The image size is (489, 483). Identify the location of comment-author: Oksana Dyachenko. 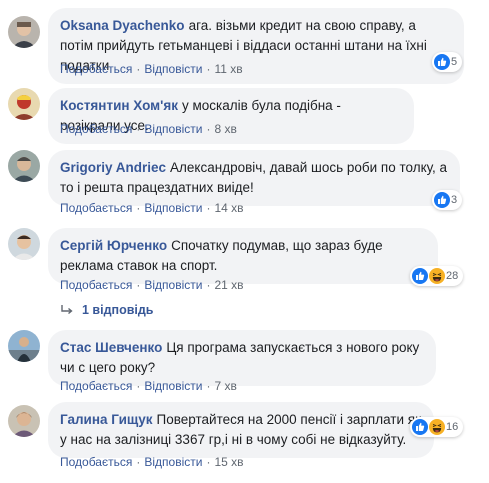
(122, 25).